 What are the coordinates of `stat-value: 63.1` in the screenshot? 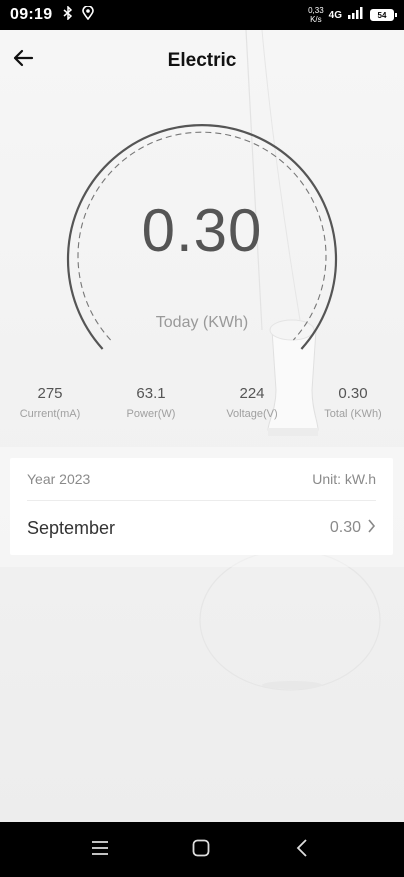 It's located at (151, 393).